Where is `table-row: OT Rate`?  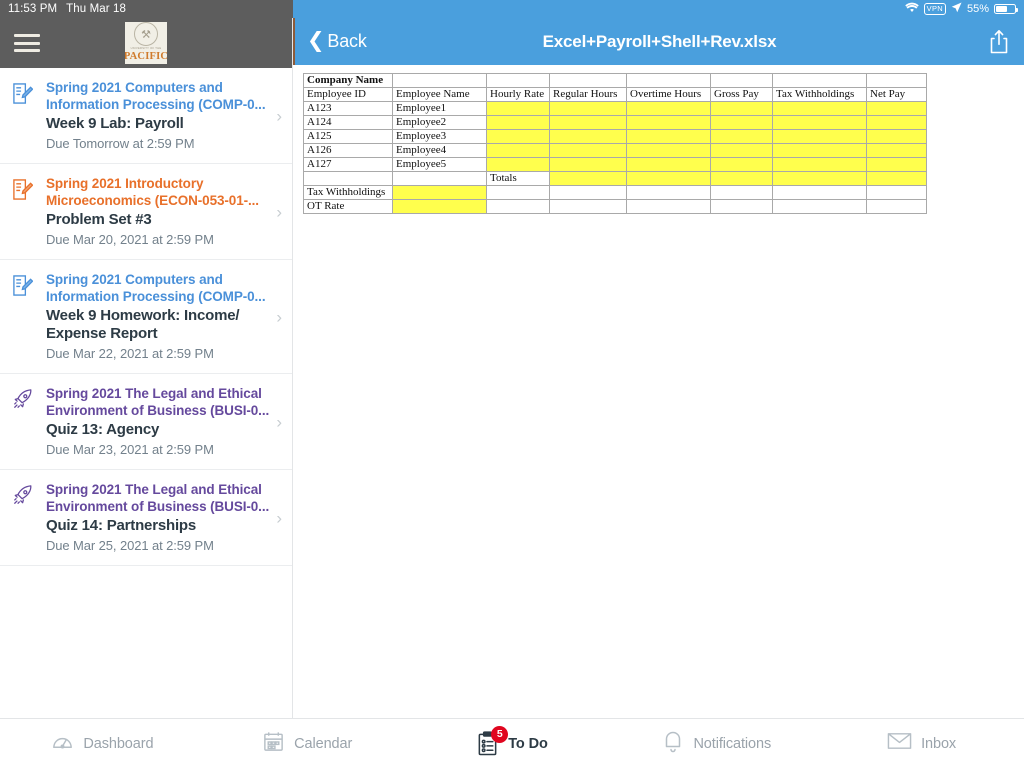 table-row: OT Rate is located at coordinates (615, 206).